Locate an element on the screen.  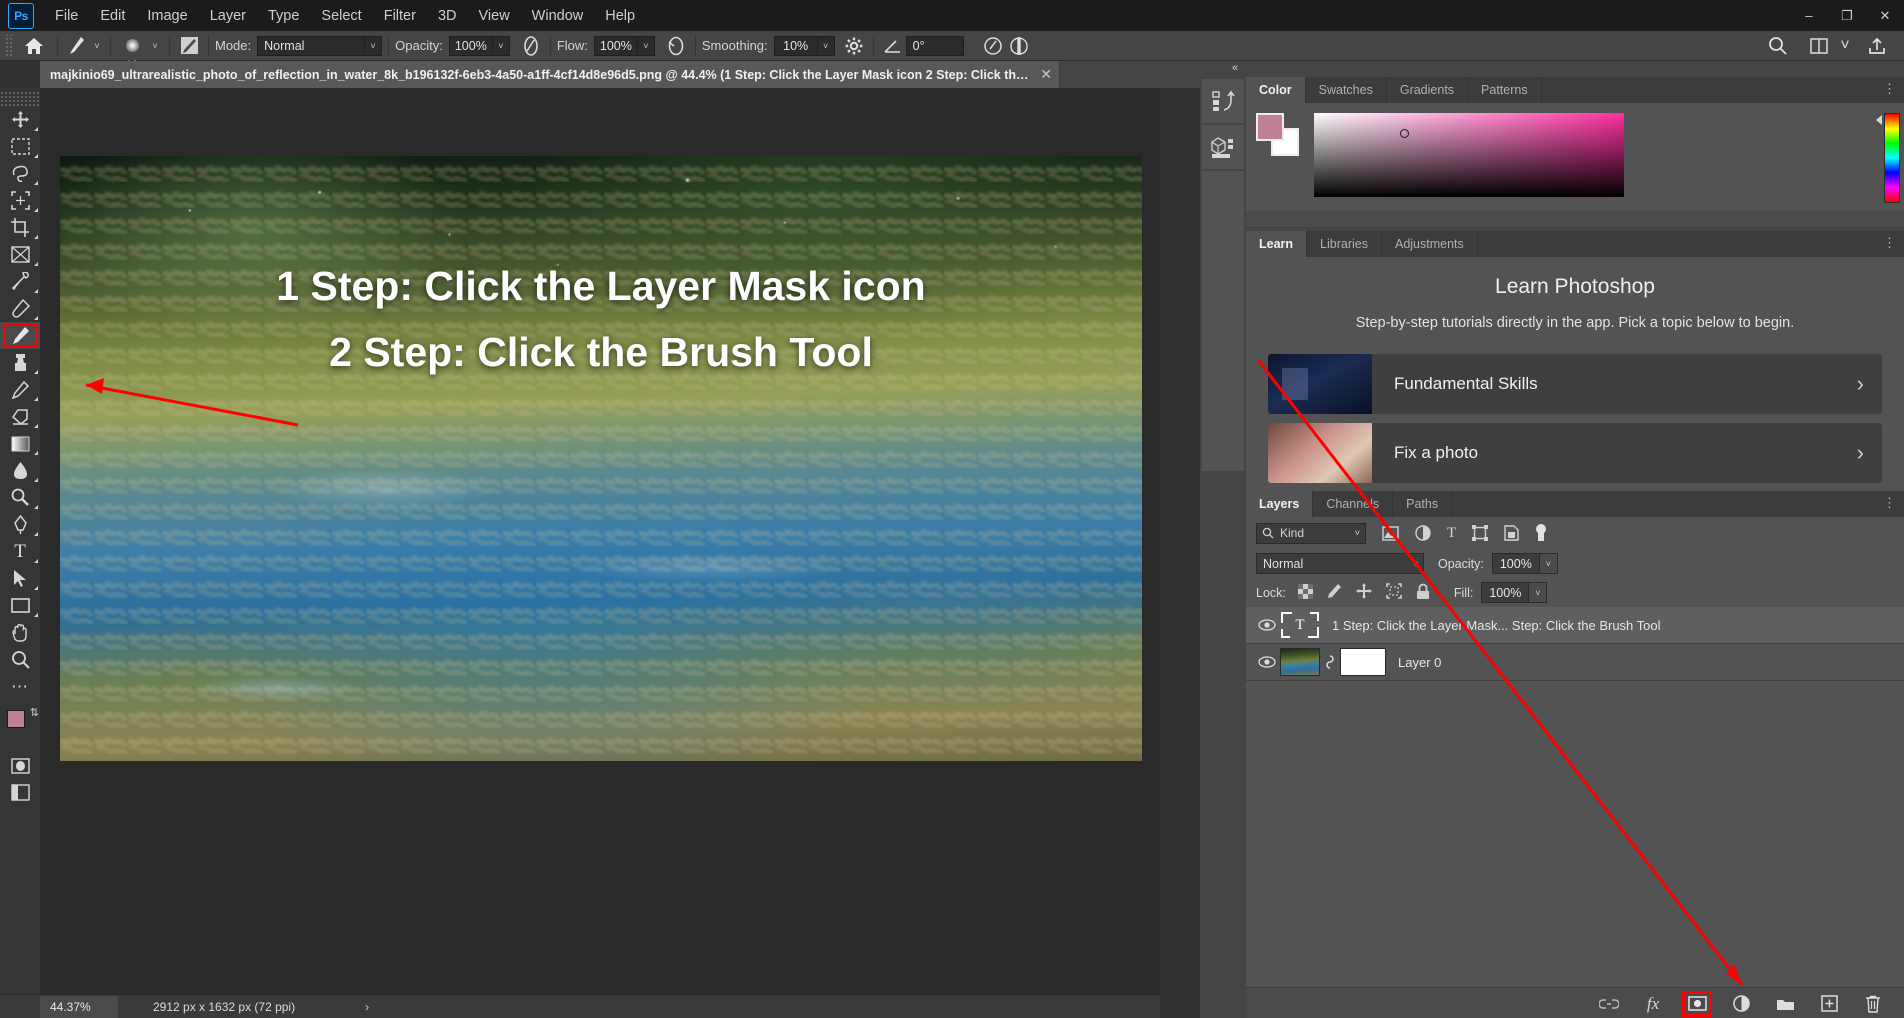
new-fill-adjustment-layer-icon is located at coordinates (1741, 1004).